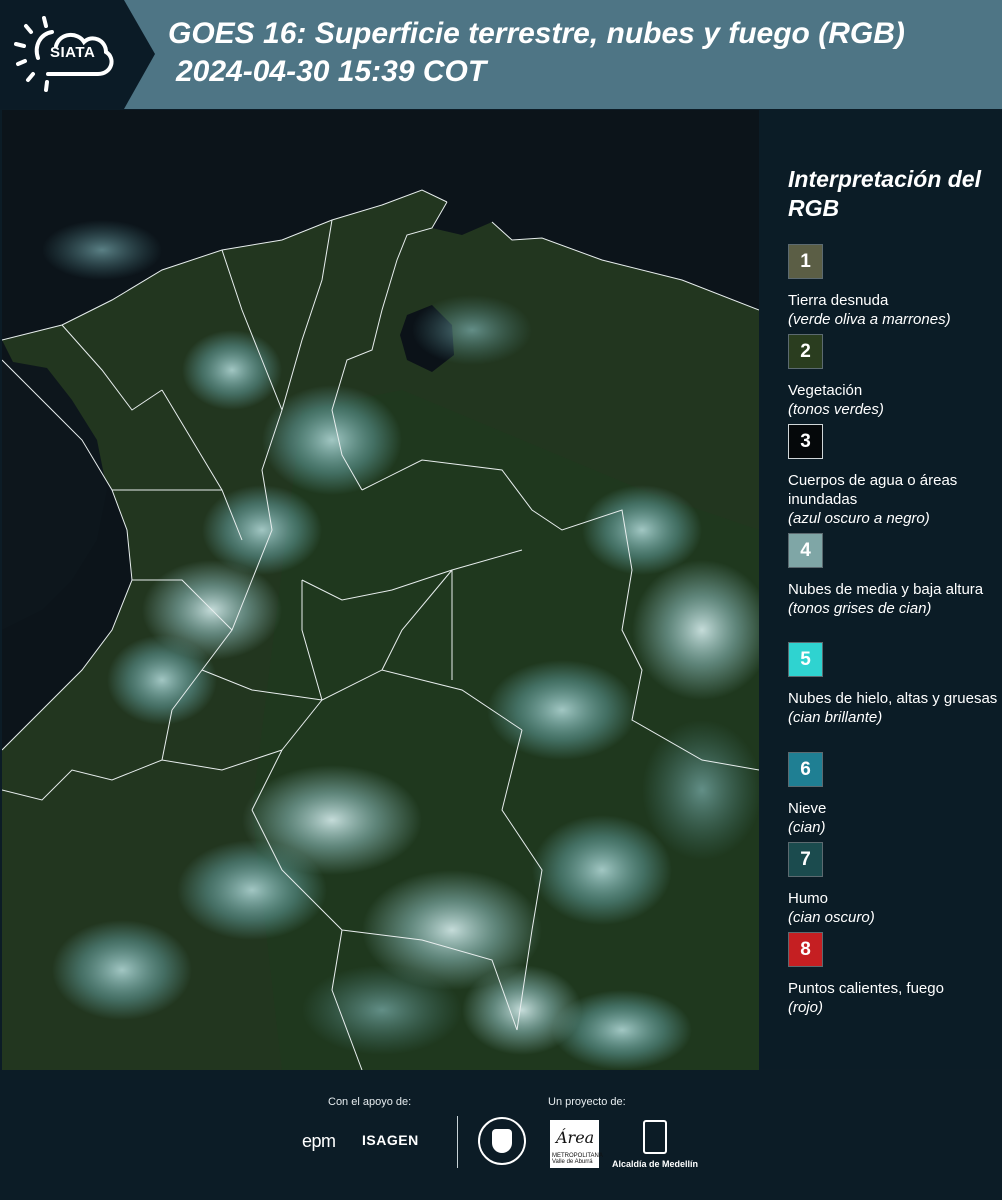 Image resolution: width=1002 pixels, height=1200 pixels. I want to click on area-logo-text: Área, so click(575, 1137).